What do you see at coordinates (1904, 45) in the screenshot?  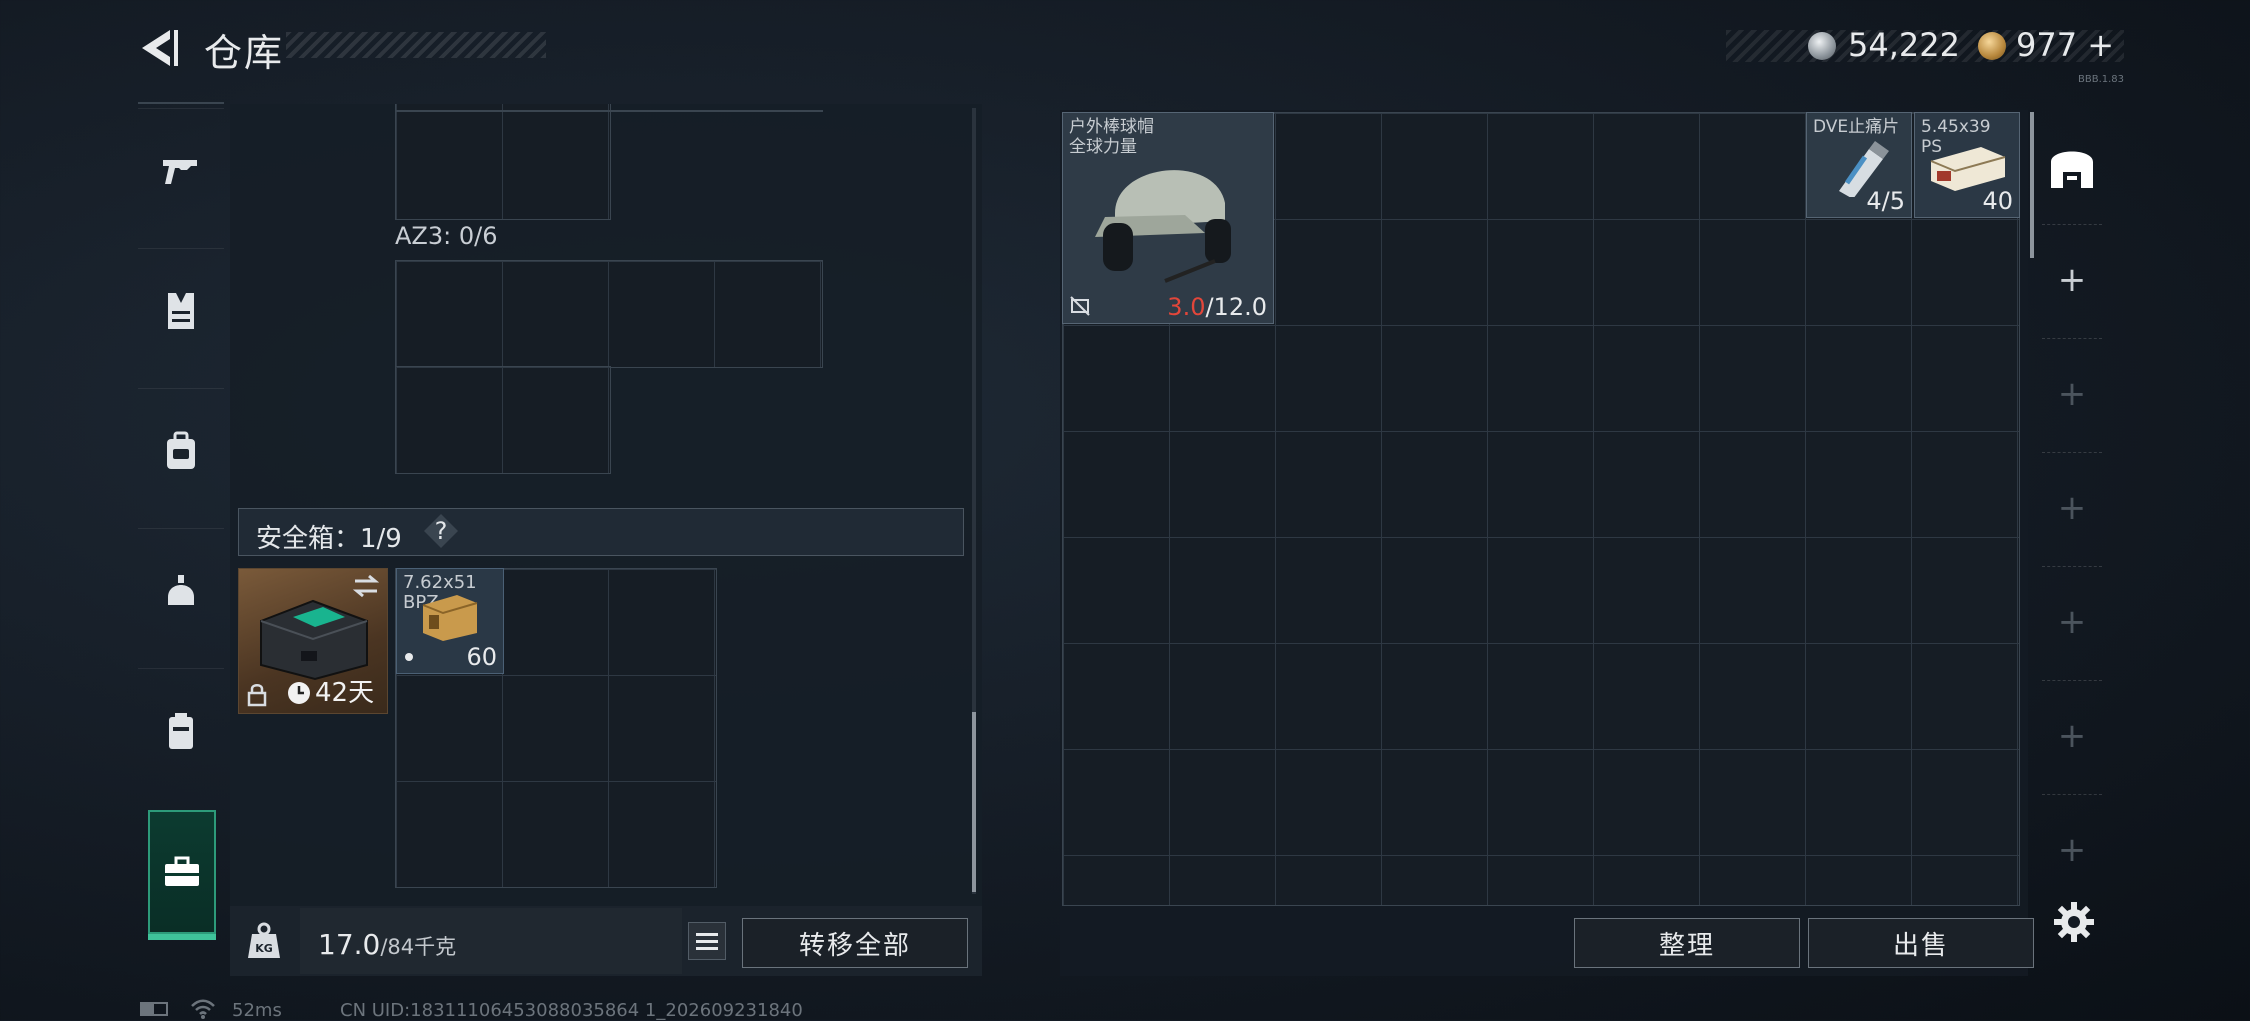 I see `silver-amount: 54,222` at bounding box center [1904, 45].